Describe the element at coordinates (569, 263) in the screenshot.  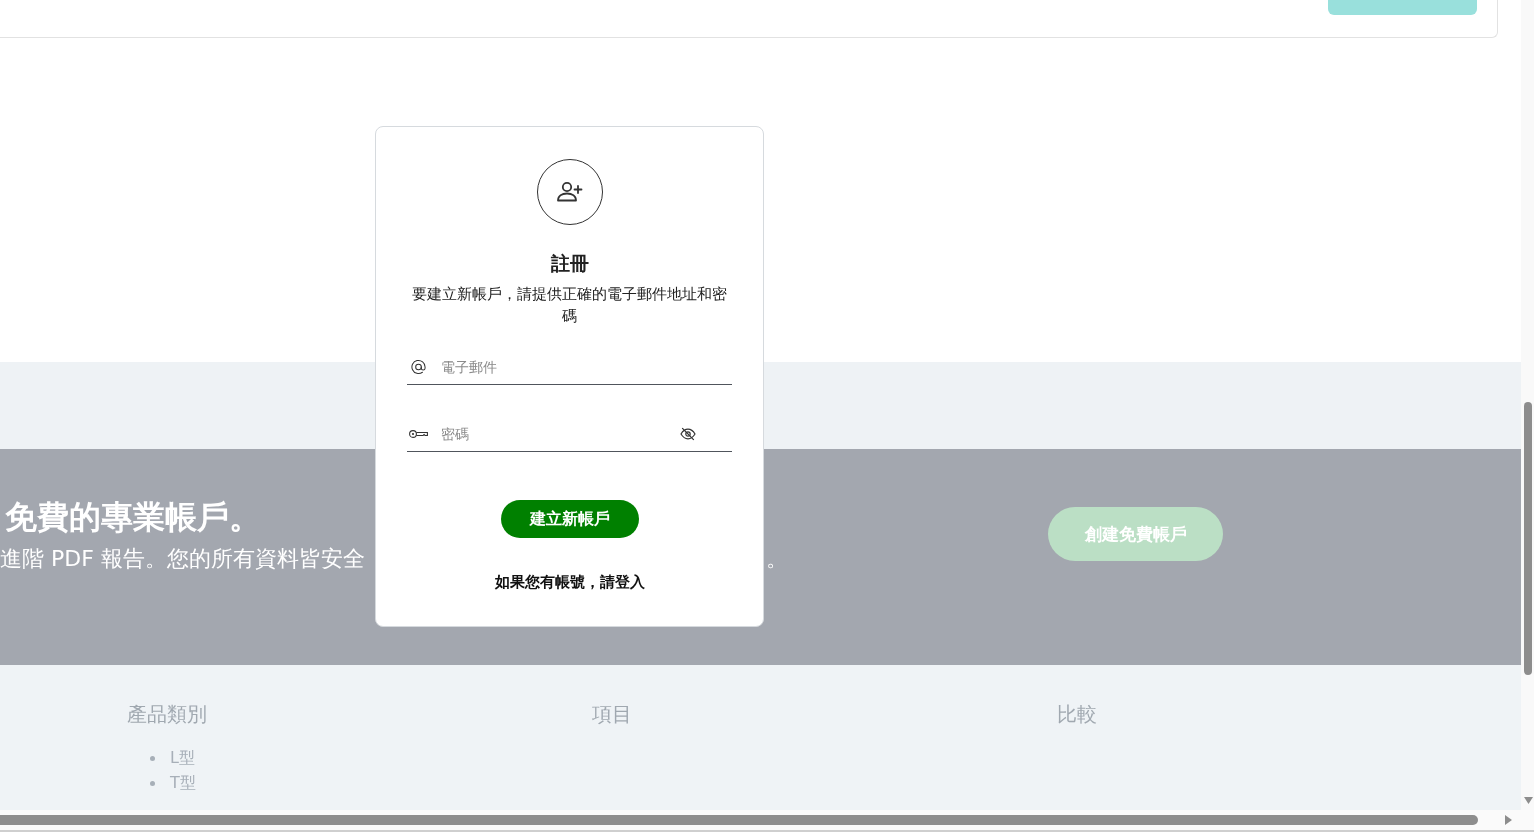
I see `card-title: 註冊` at that location.